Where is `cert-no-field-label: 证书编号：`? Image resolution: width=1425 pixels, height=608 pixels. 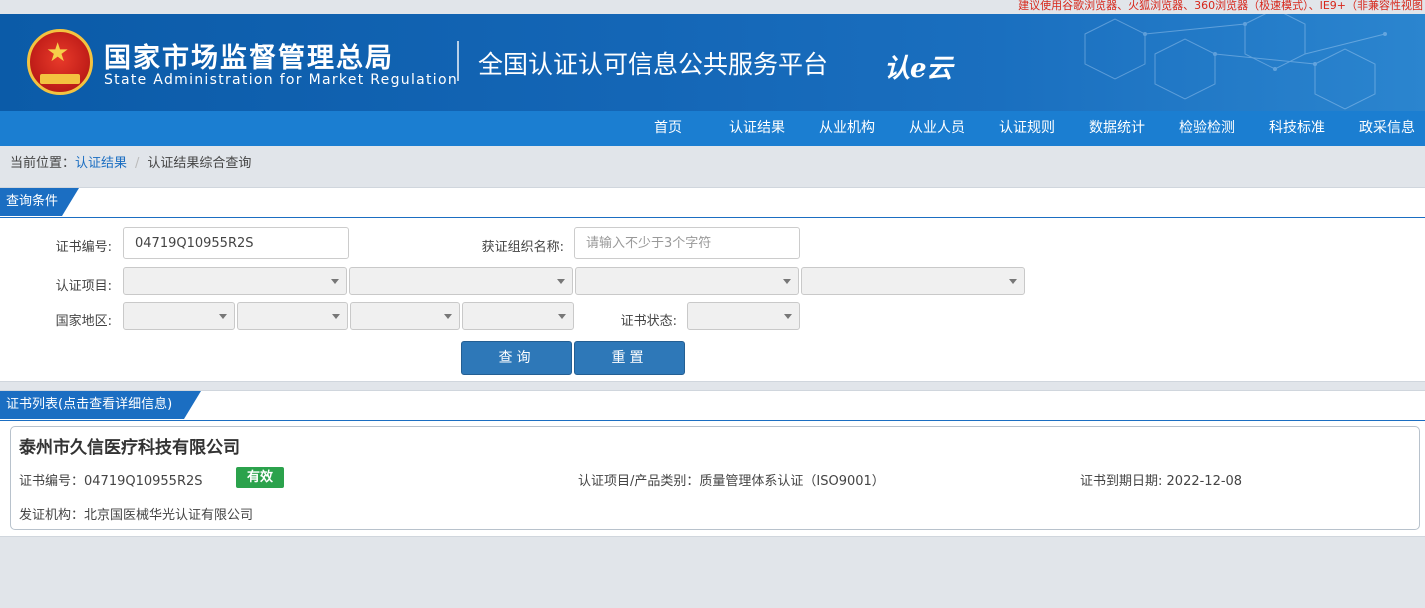
cert-no-field-label: 证书编号： is located at coordinates (52, 481).